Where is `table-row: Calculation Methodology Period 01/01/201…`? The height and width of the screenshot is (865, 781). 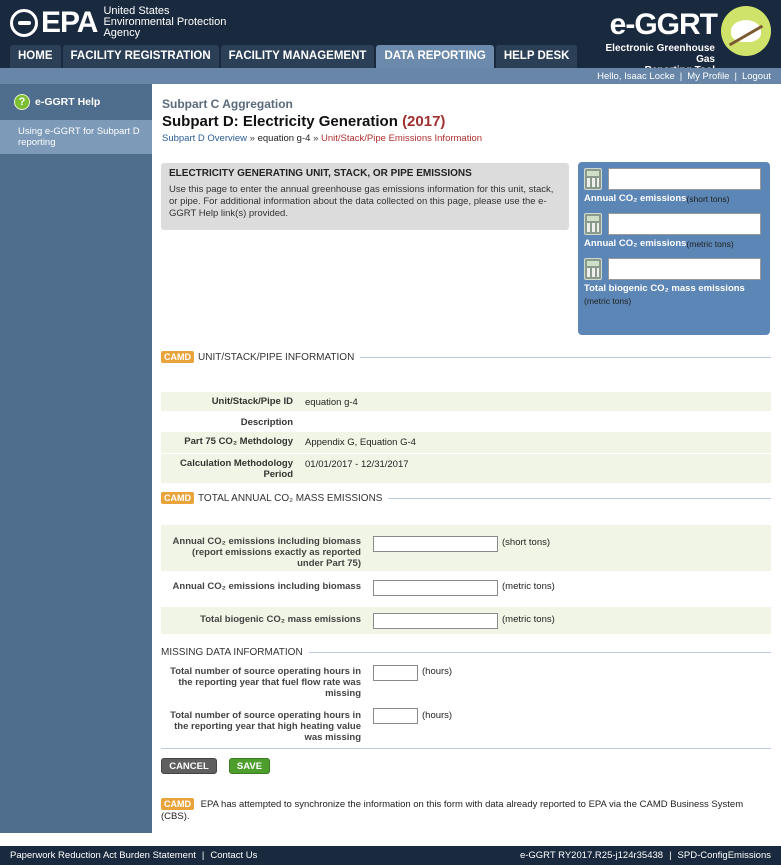
table-row: Calculation Methodology Period 01/01/201… is located at coordinates (466, 469).